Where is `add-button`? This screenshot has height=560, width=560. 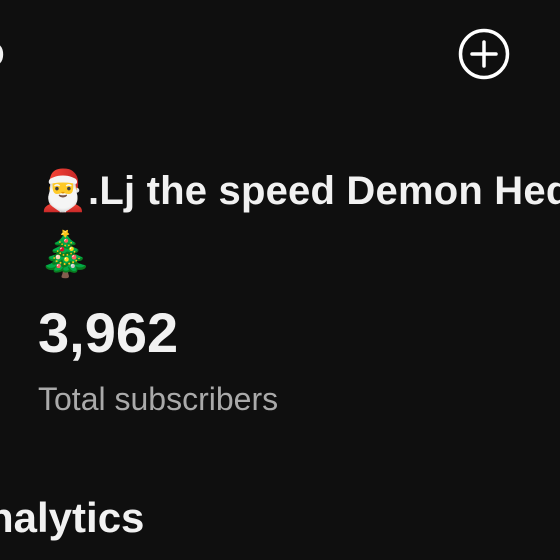
add-button is located at coordinates (484, 54).